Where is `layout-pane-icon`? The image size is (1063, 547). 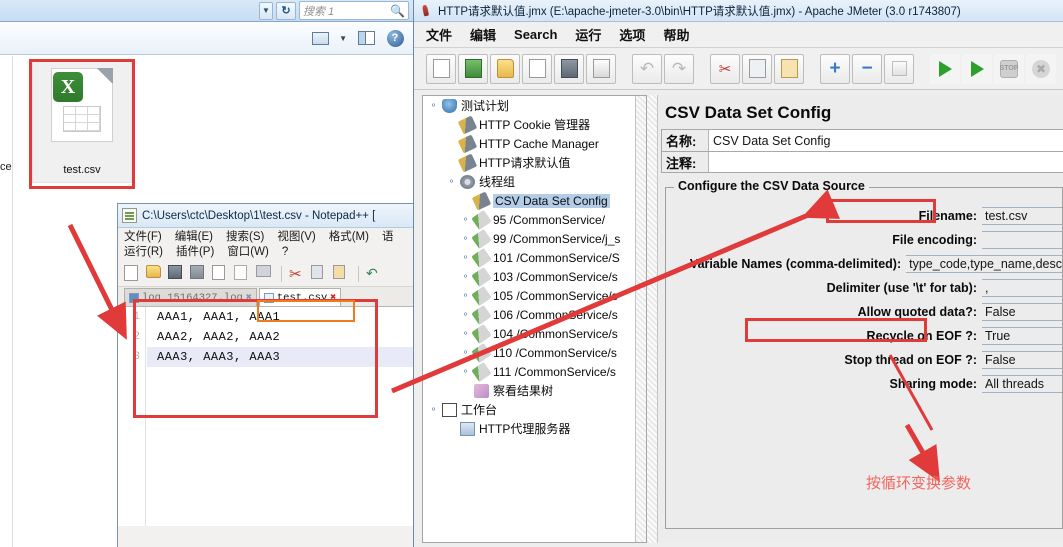 layout-pane-icon is located at coordinates (366, 38).